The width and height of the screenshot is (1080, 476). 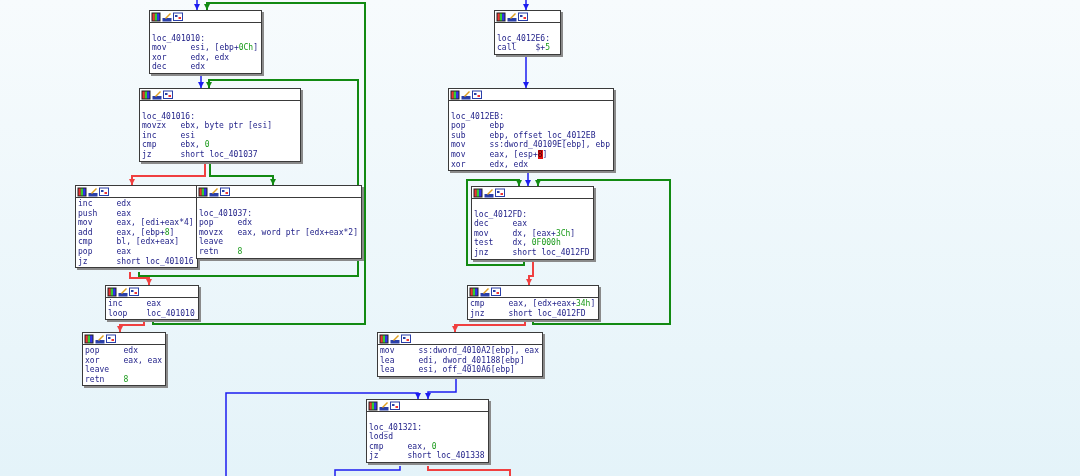 What do you see at coordinates (459, 351) in the screenshot?
I see `instruction-line: mov ss:dword_4010A2[ebp], eax` at bounding box center [459, 351].